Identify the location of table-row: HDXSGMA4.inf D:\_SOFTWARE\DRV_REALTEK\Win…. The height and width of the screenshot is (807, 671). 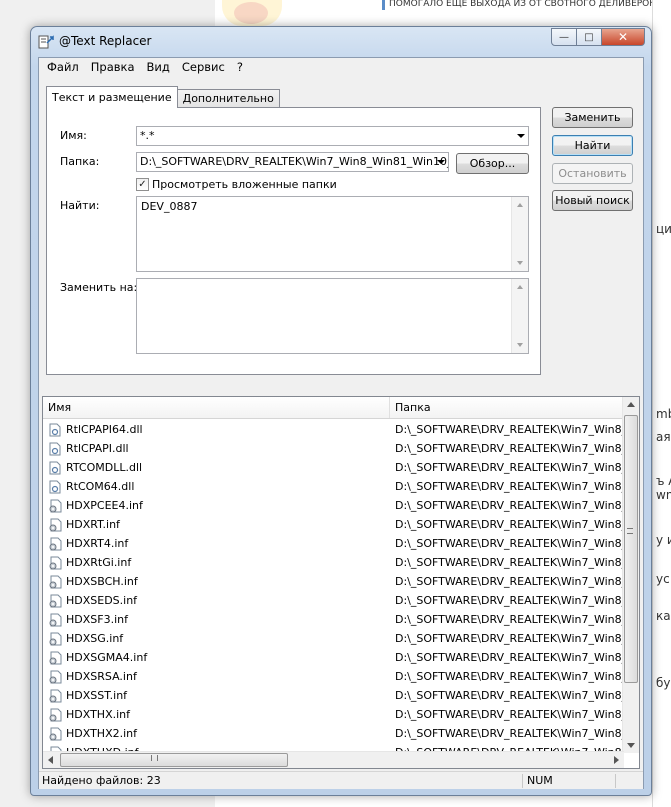
(333, 657).